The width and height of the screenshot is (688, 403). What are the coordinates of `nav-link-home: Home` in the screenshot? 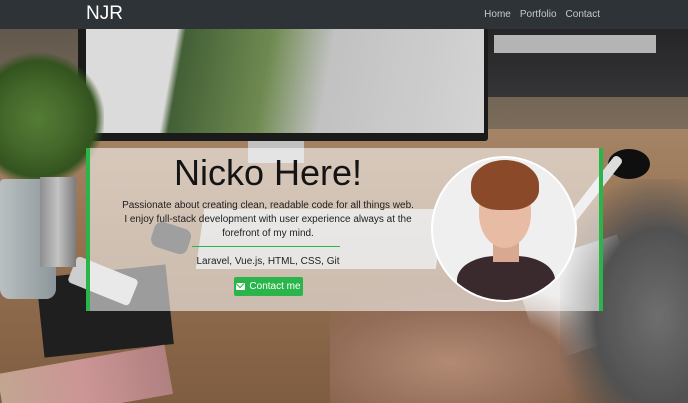 It's located at (497, 14).